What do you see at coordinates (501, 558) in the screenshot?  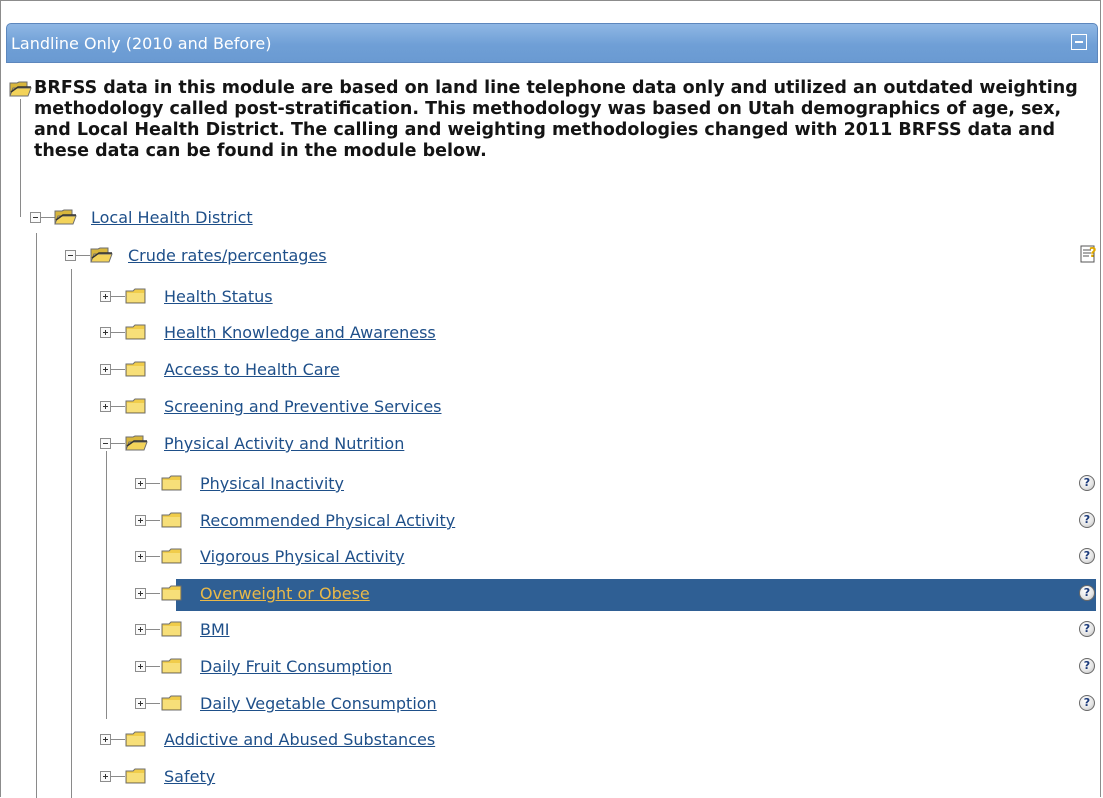 I see `tree-node-vigorous-activity: Vigorous Physical Activity` at bounding box center [501, 558].